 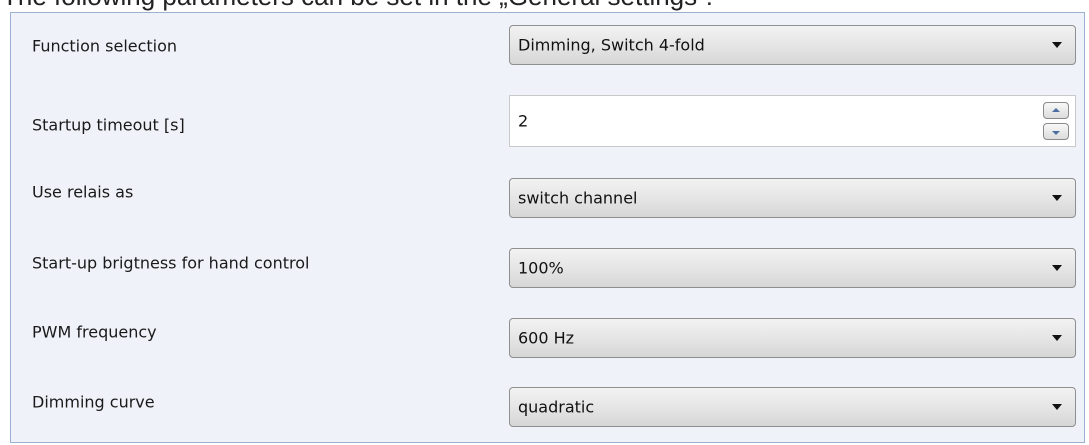 I want to click on pwm-frequency-label: PWM frequency, so click(x=94, y=332).